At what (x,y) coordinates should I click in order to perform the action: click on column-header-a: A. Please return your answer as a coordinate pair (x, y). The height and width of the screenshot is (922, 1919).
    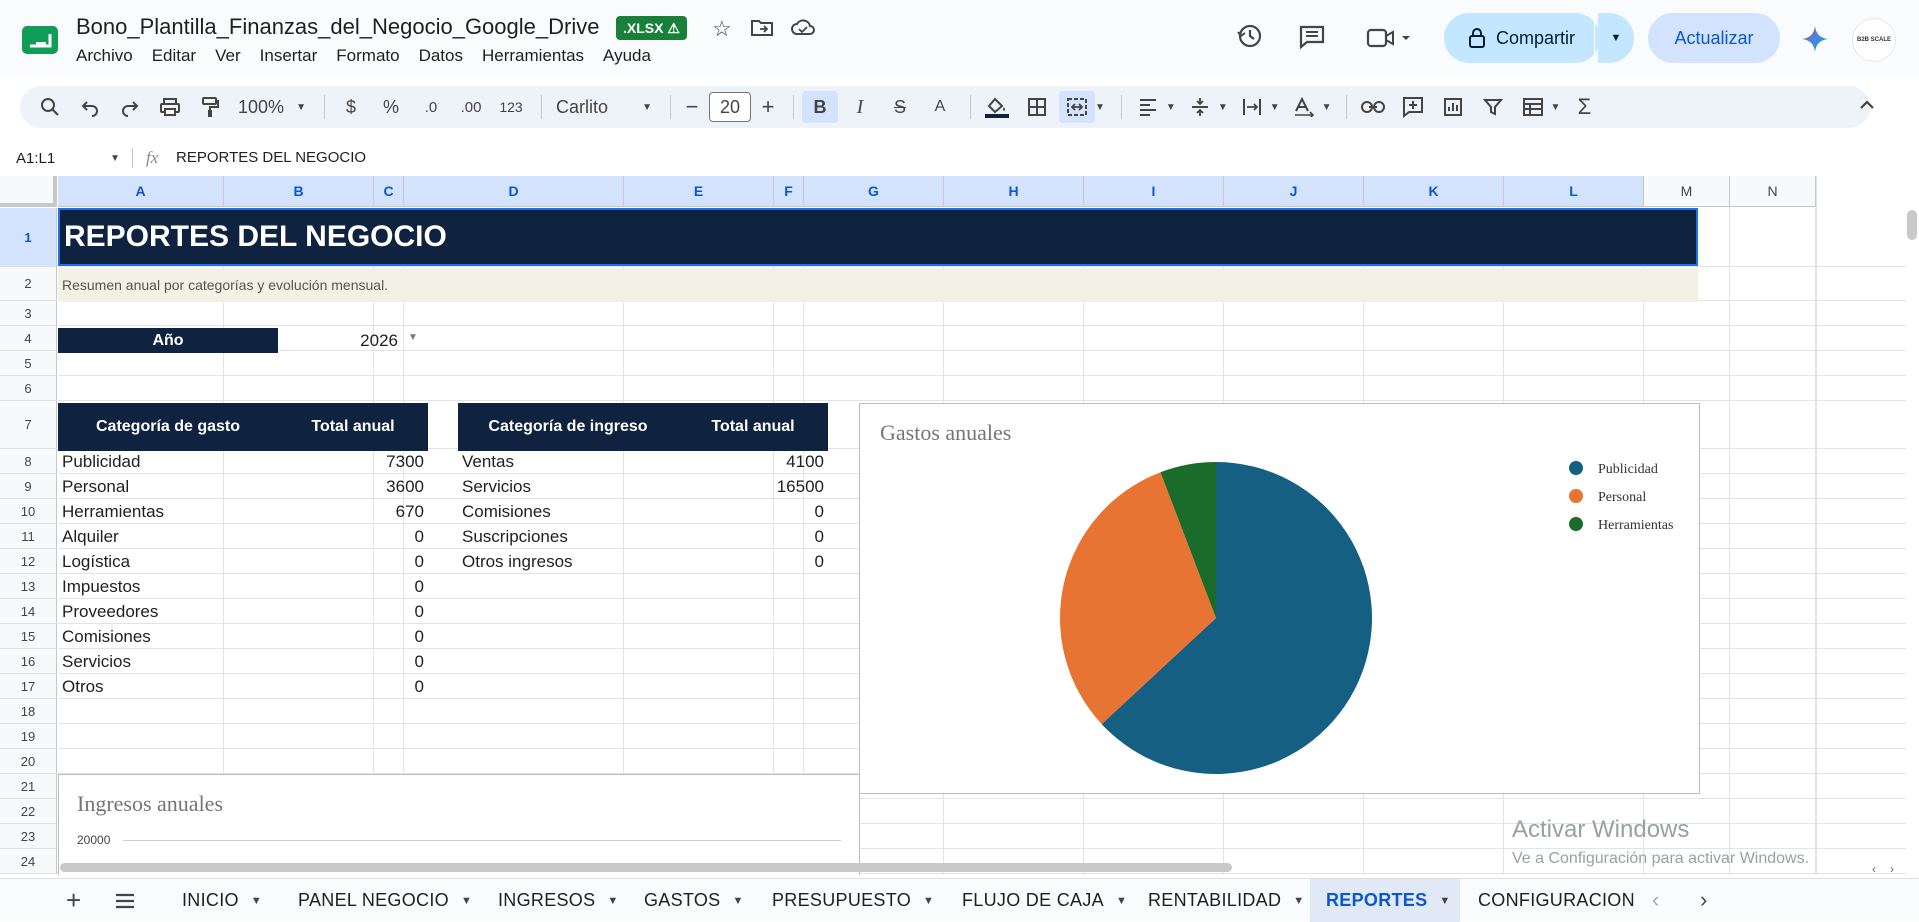
    Looking at the image, I should click on (141, 191).